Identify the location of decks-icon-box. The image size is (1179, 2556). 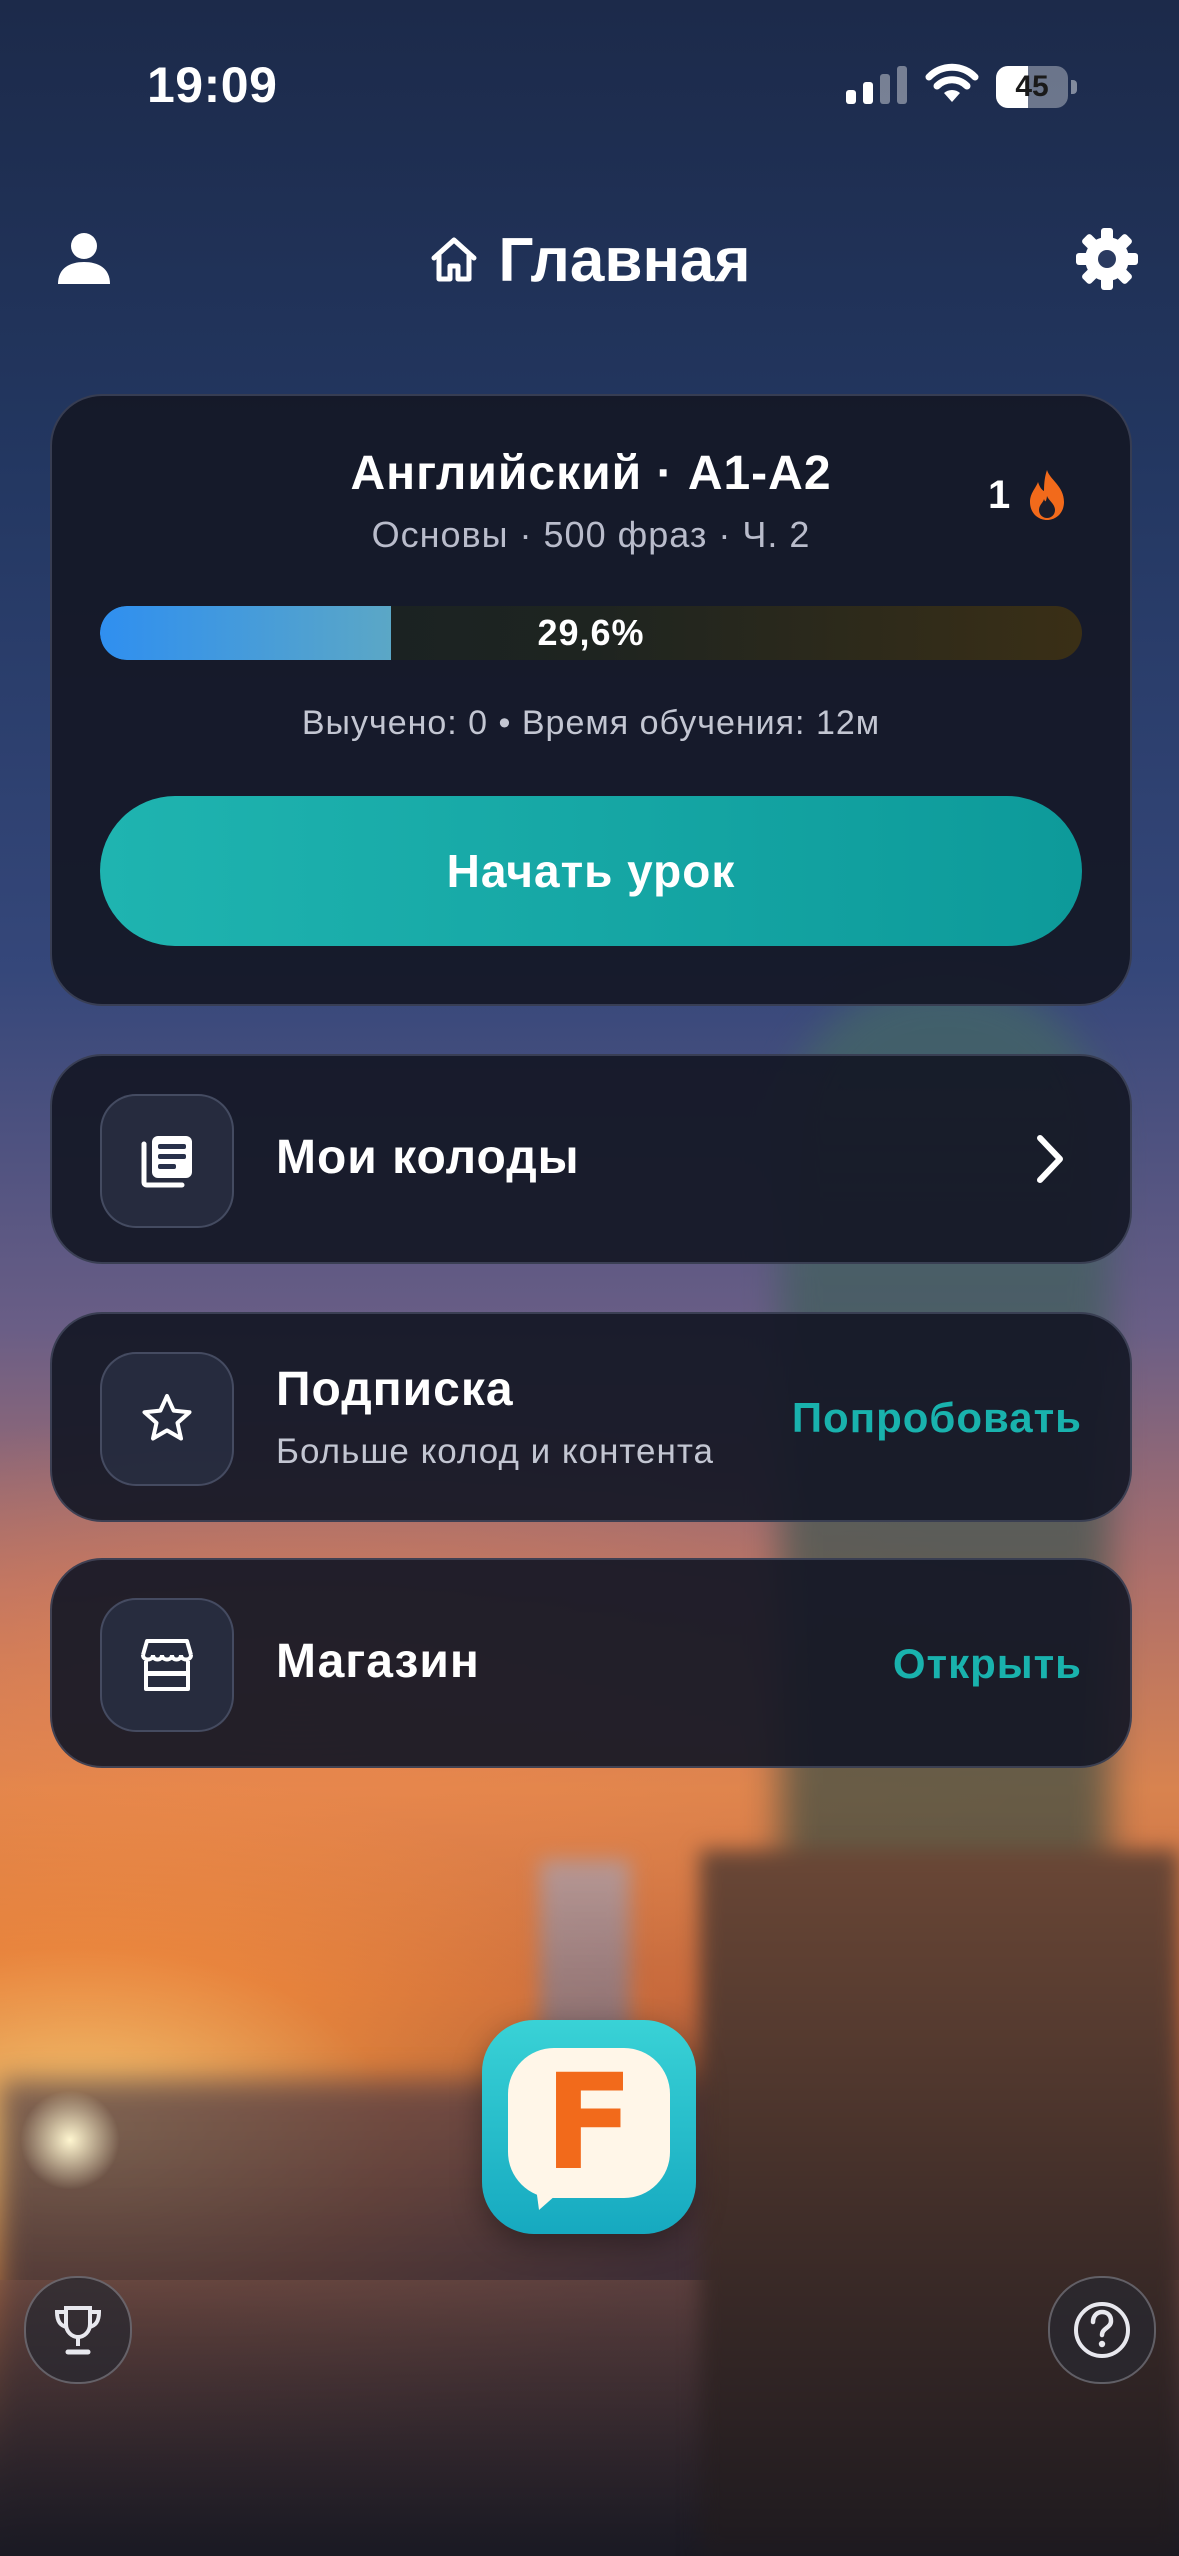
(167, 1161).